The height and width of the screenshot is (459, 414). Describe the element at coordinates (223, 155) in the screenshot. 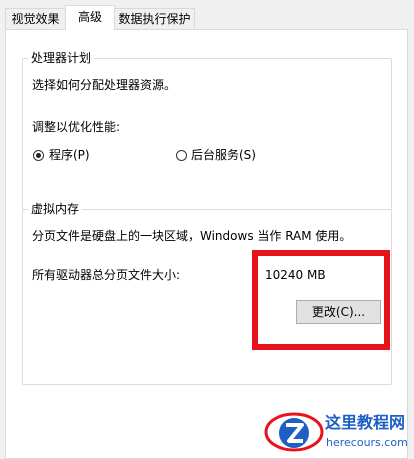

I see `background-services-radio-label: 后台服务(S)` at that location.